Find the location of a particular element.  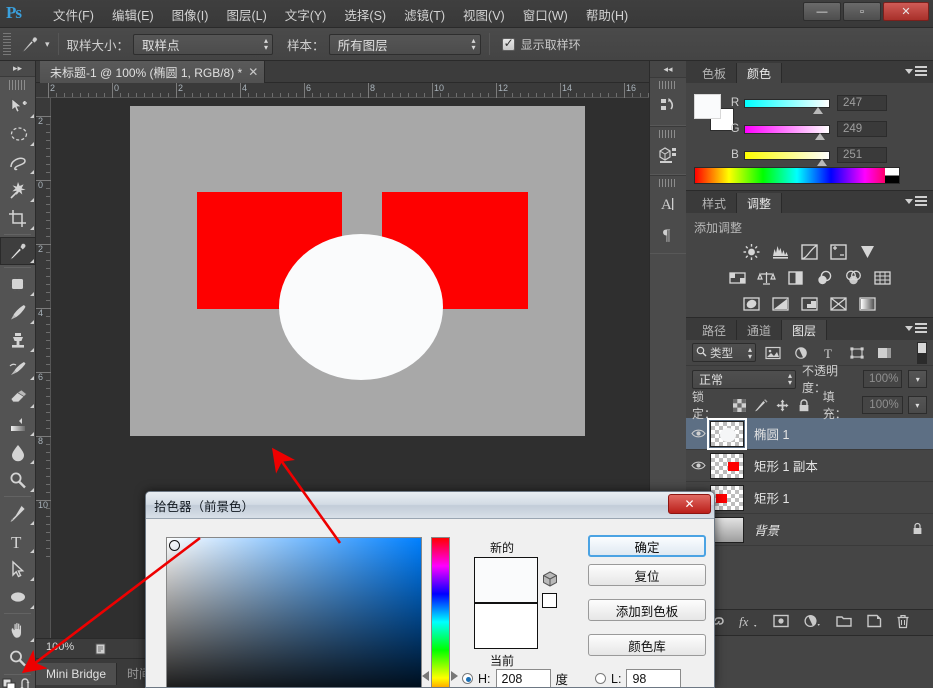

threshold-icon is located at coordinates (809, 304).